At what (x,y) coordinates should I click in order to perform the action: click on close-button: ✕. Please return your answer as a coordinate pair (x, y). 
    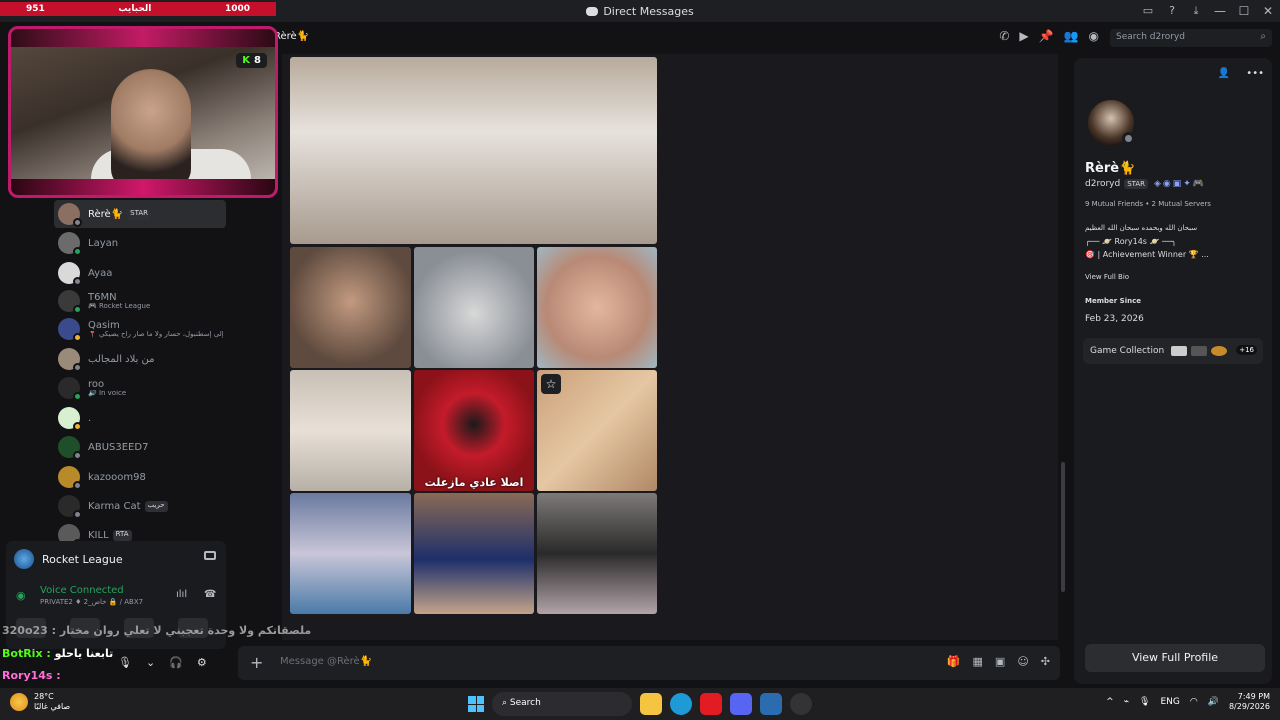
    Looking at the image, I should click on (1268, 11).